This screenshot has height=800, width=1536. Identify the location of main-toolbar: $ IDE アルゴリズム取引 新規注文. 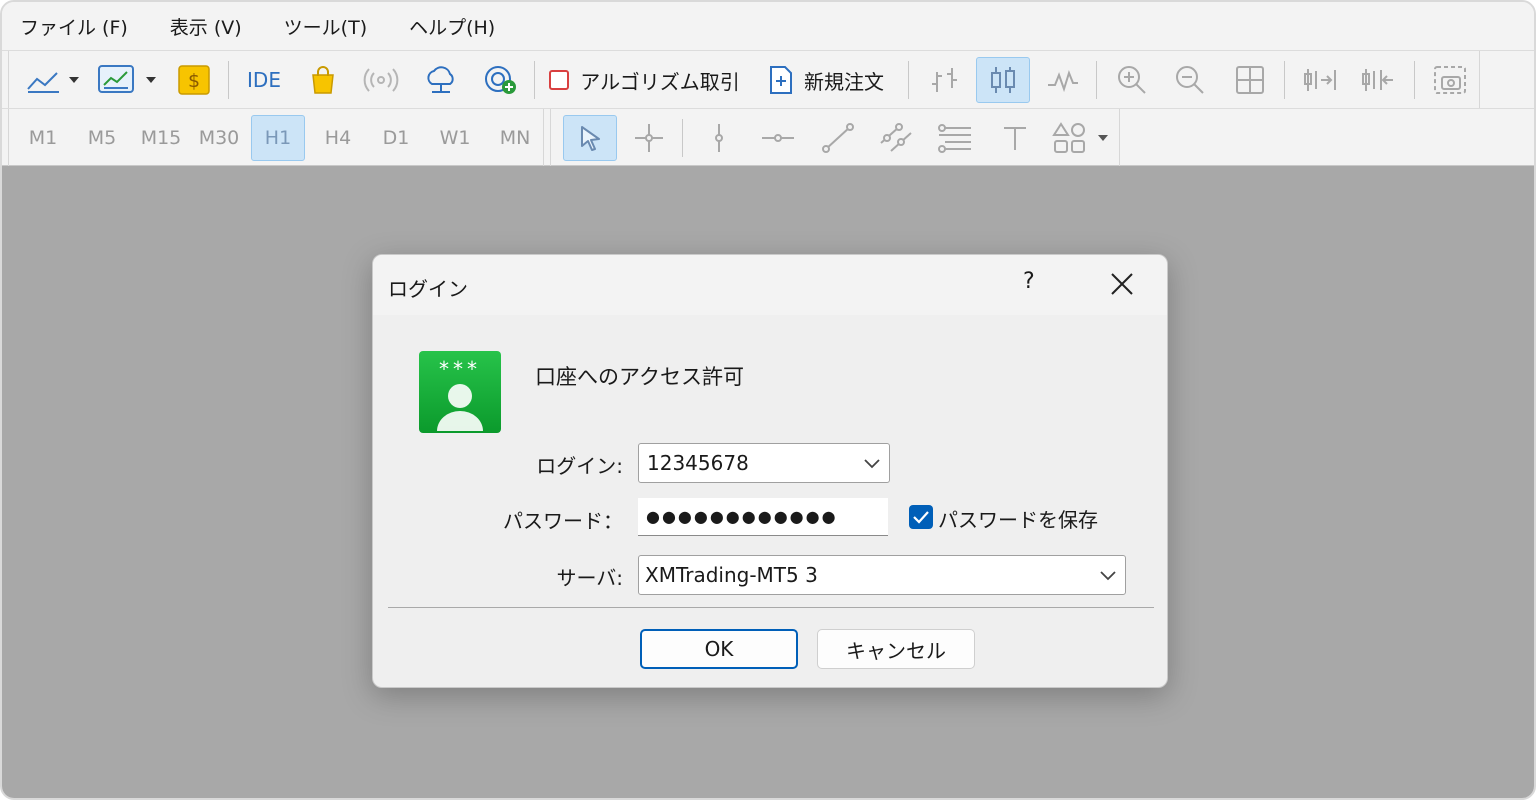
(768, 79).